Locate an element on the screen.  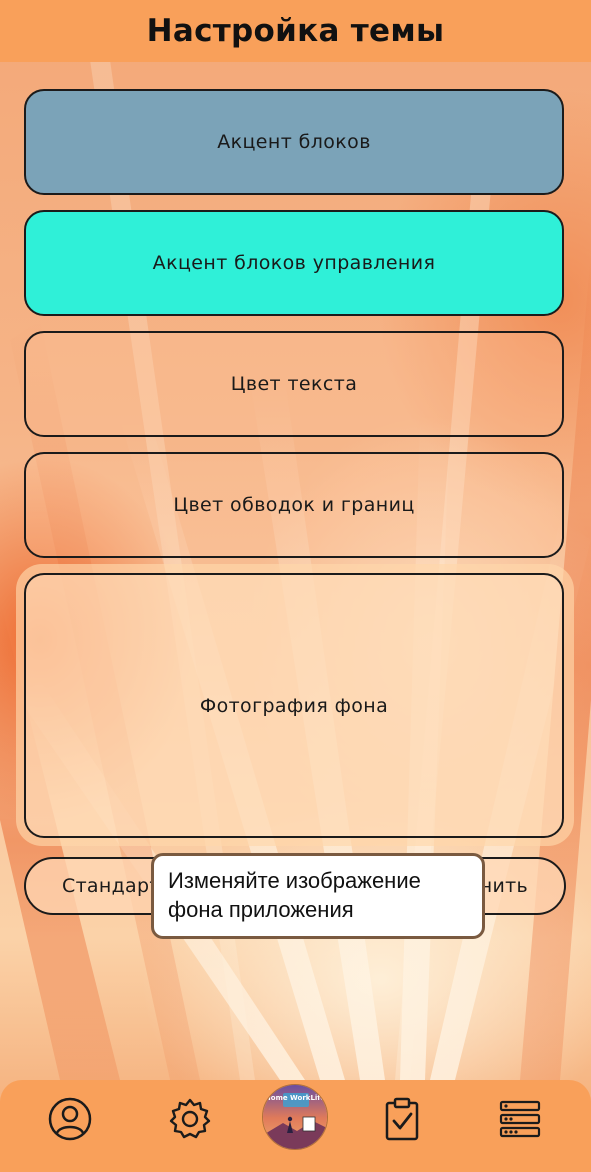
control-accent-label: Акцент блоков управления is located at coordinates (294, 263).